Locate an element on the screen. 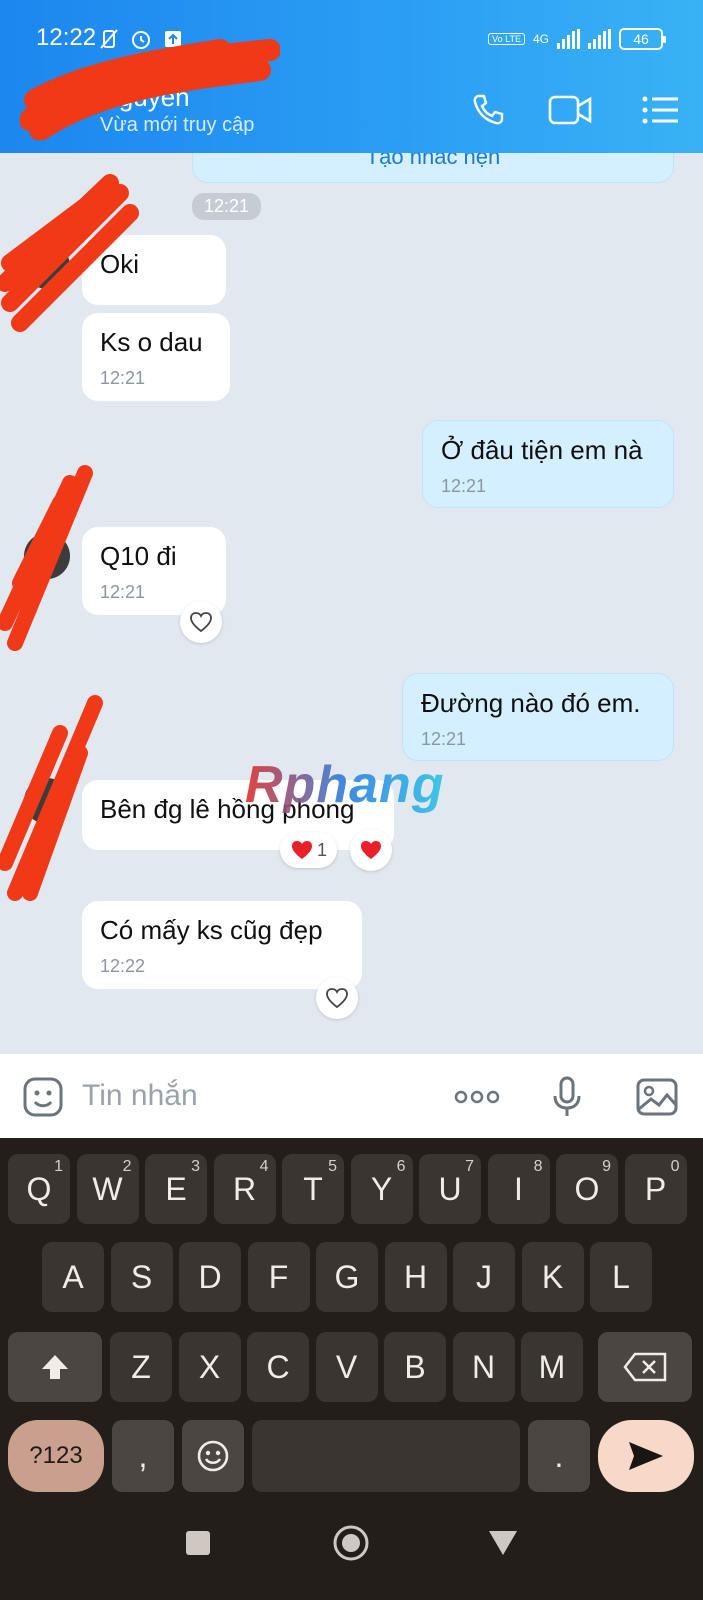 This screenshot has height=1600, width=703. backspace-icon is located at coordinates (645, 1367).